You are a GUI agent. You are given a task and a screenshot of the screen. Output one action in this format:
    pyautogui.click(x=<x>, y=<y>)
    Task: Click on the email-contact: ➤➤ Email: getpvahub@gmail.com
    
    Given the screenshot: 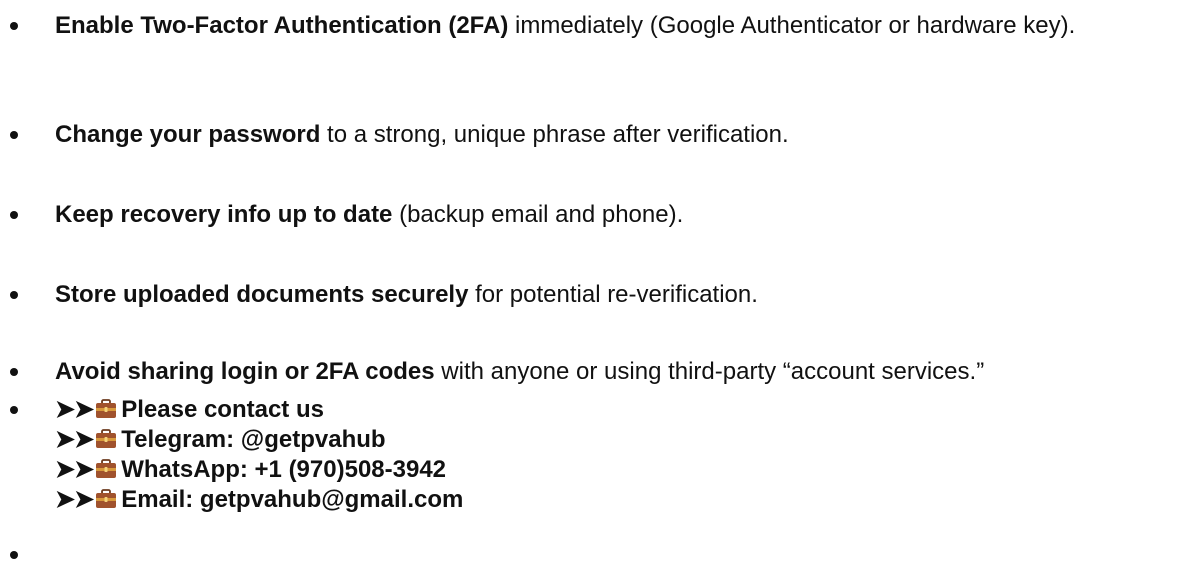 What is the action you would take?
    pyautogui.click(x=615, y=500)
    